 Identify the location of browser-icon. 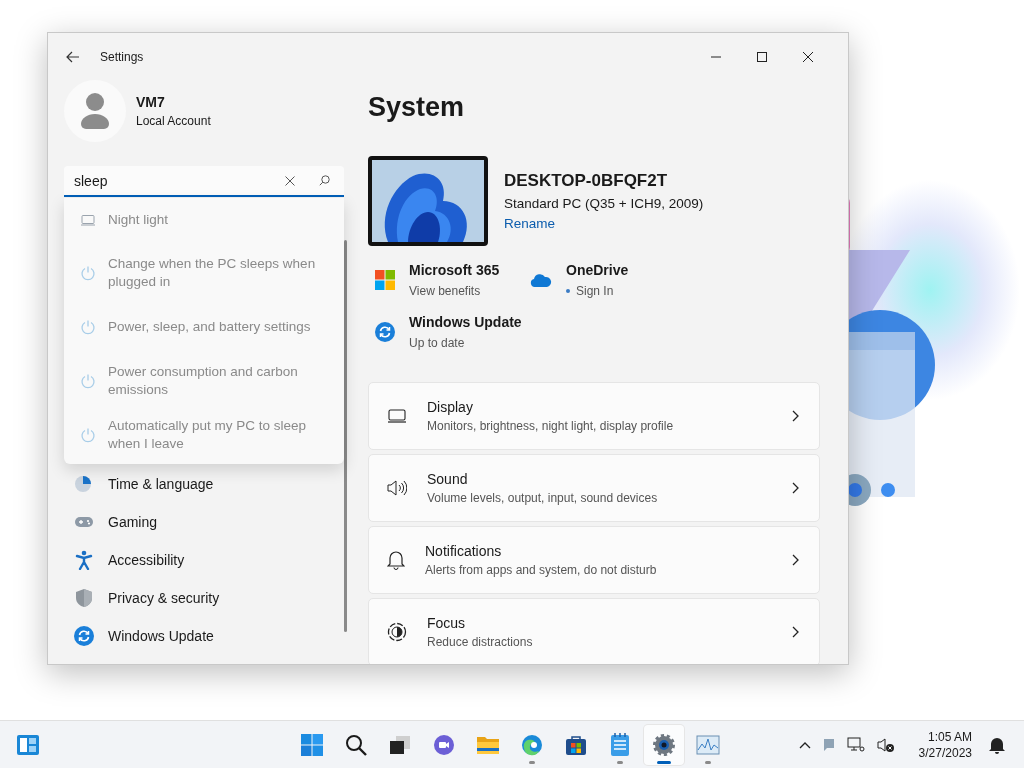
(532, 745).